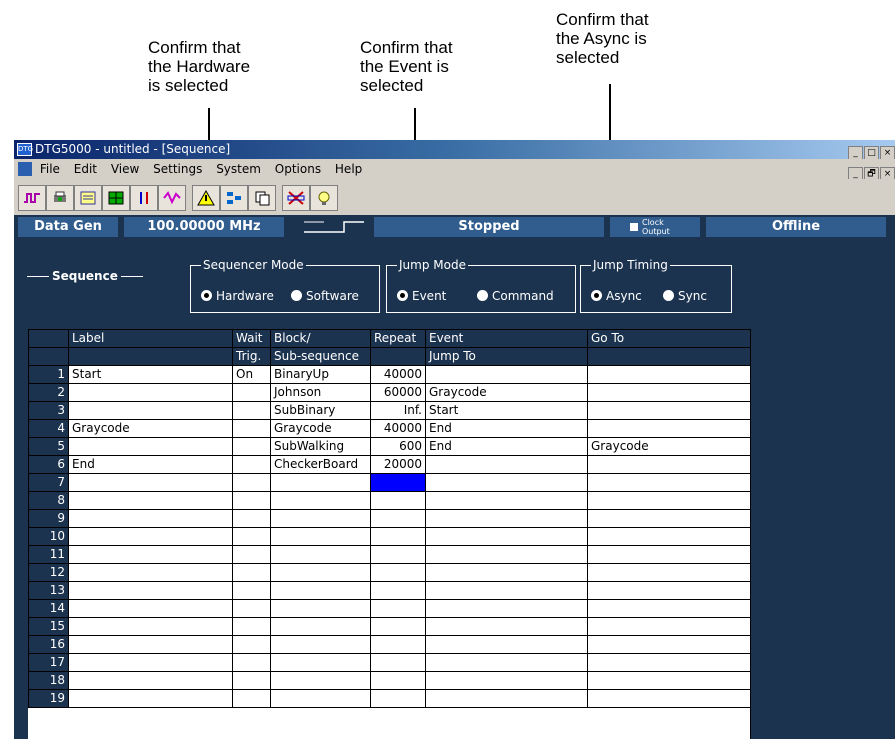 The height and width of the screenshot is (739, 895). I want to click on cell-block: SubBinary, so click(320, 410).